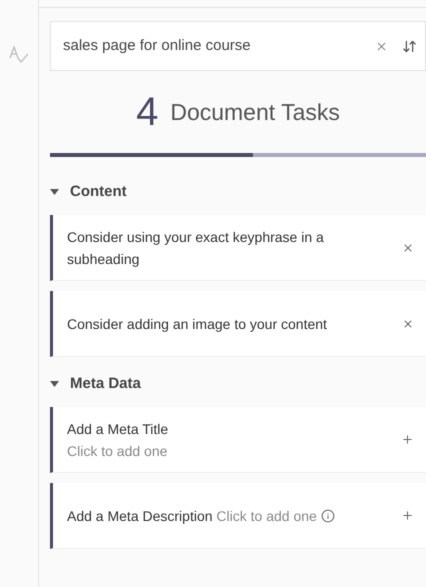 This screenshot has width=426, height=587. I want to click on search-bar: sales page for online course, so click(238, 46).